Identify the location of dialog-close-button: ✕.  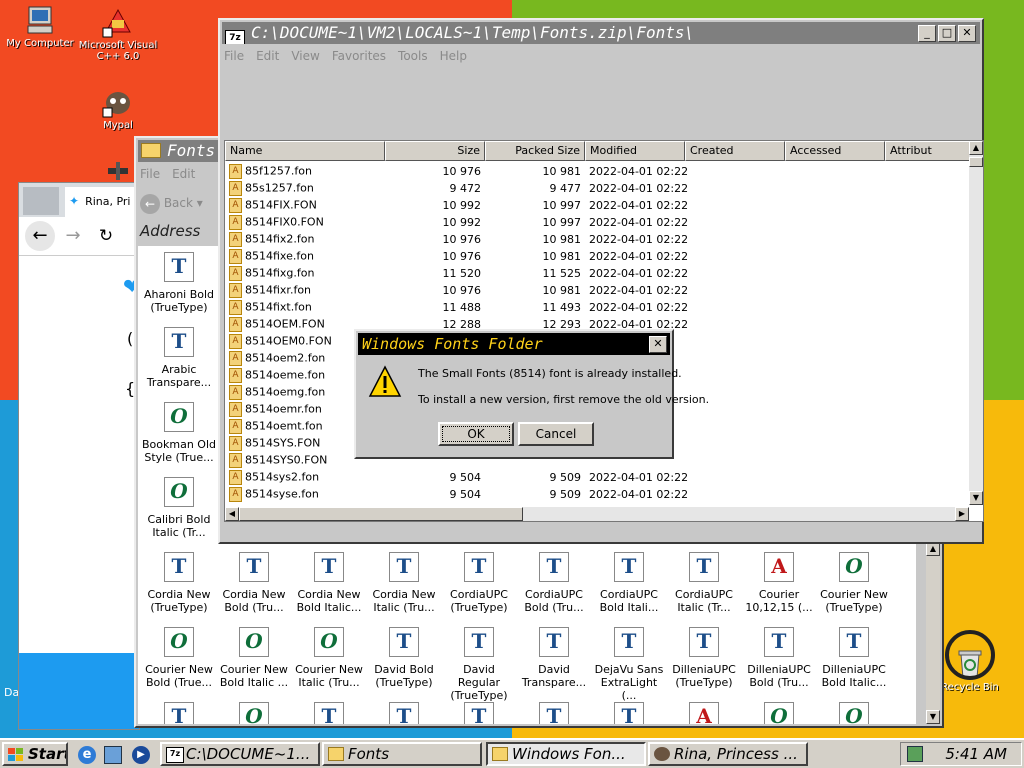
(658, 344).